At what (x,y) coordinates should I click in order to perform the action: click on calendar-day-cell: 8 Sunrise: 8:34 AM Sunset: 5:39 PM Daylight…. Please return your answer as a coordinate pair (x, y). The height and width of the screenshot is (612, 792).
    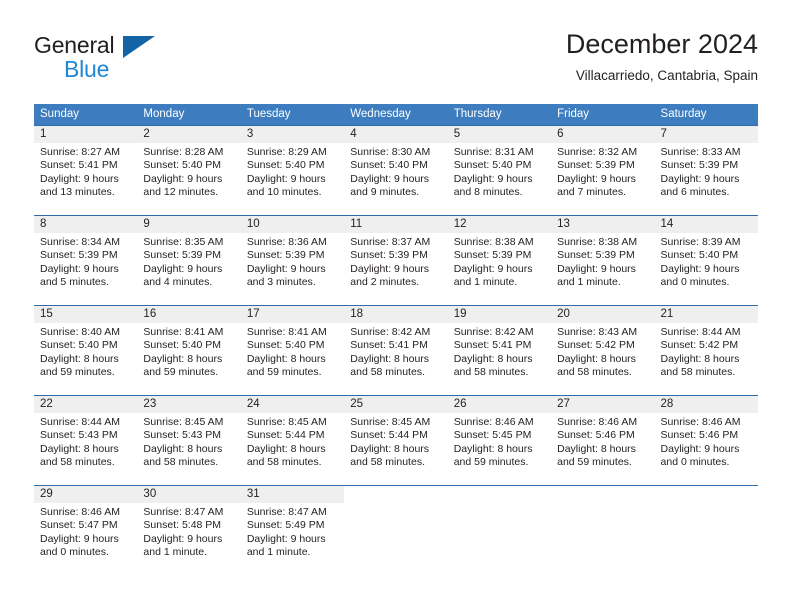
    Looking at the image, I should click on (86, 260).